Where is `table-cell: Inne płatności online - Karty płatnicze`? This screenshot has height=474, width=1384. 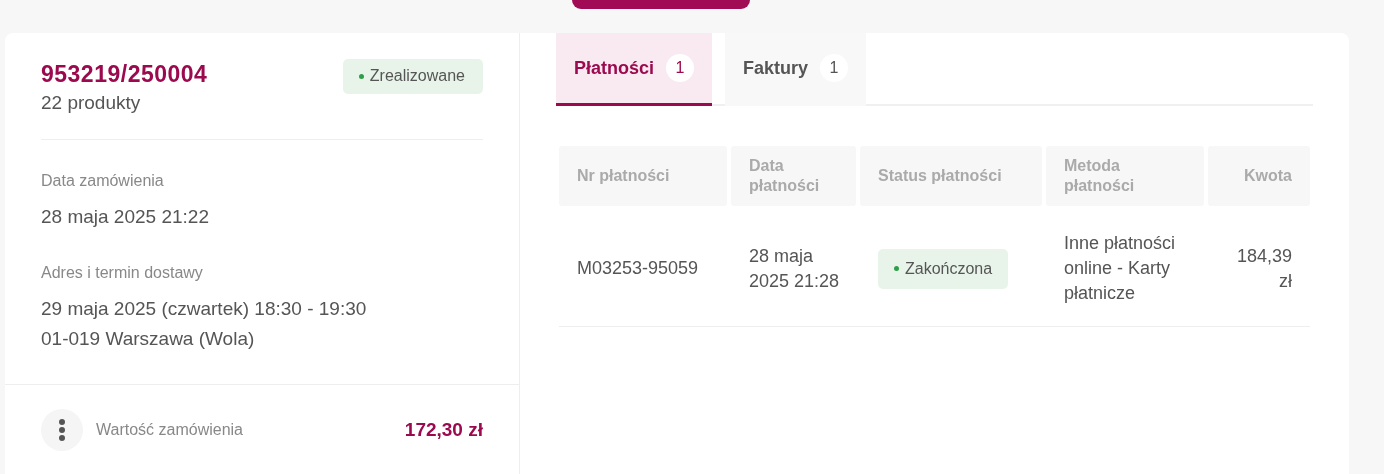
table-cell: Inne płatności online - Karty płatnicze is located at coordinates (1127, 266).